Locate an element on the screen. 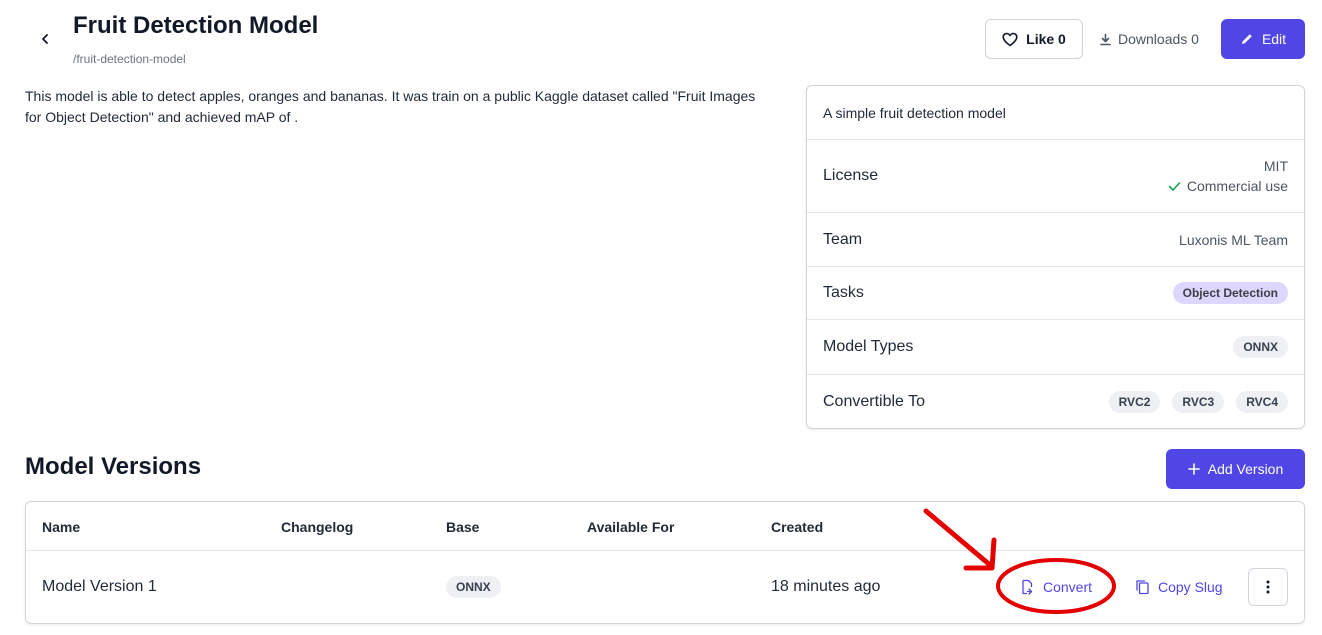  license-value-group: MIT Commercial use is located at coordinates (1228, 176).